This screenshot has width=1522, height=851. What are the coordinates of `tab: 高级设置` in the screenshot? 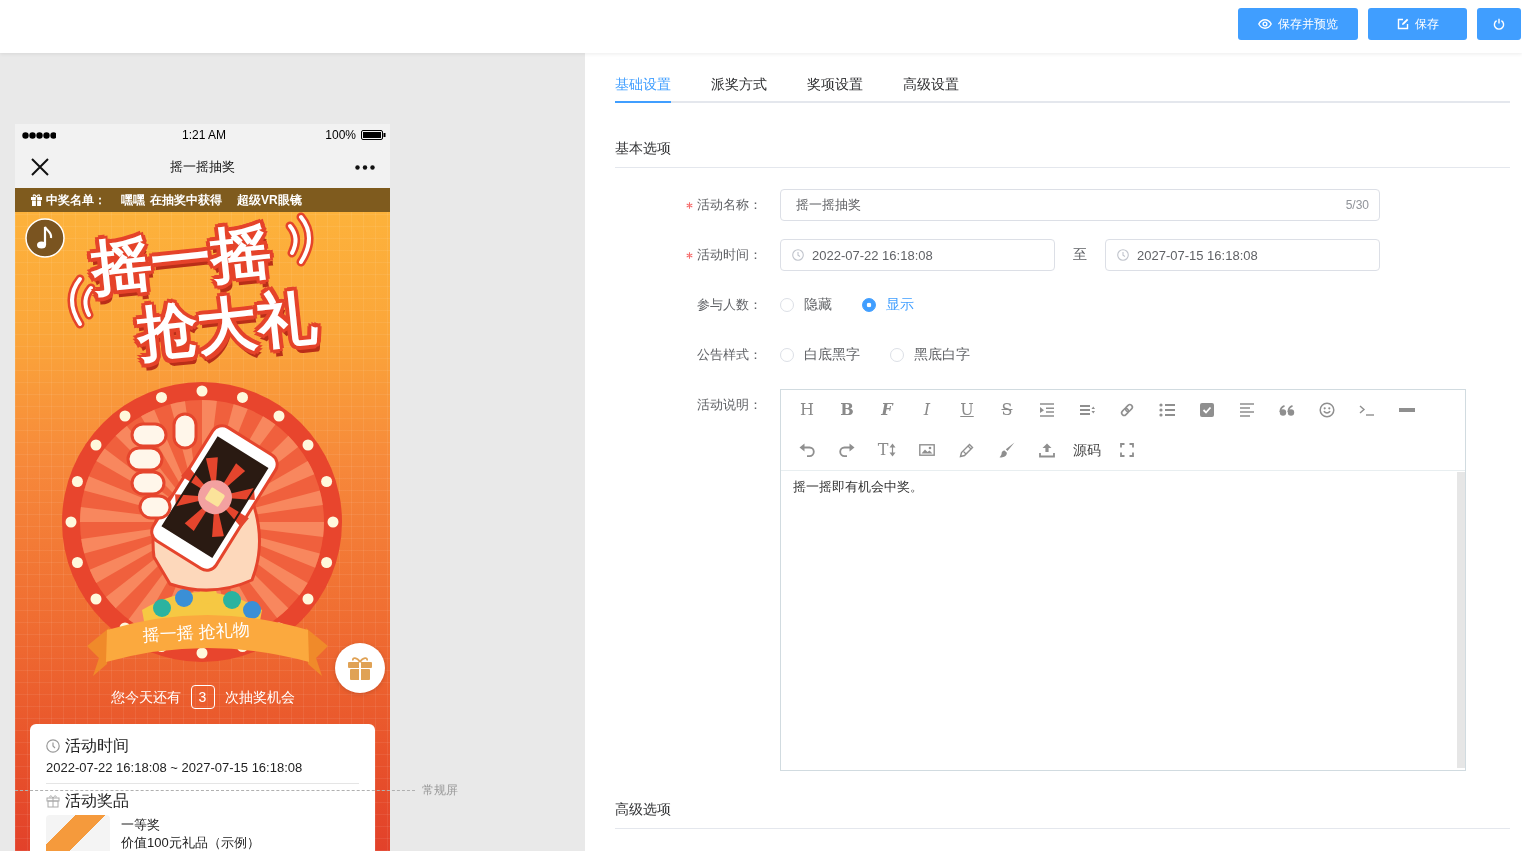 It's located at (931, 89).